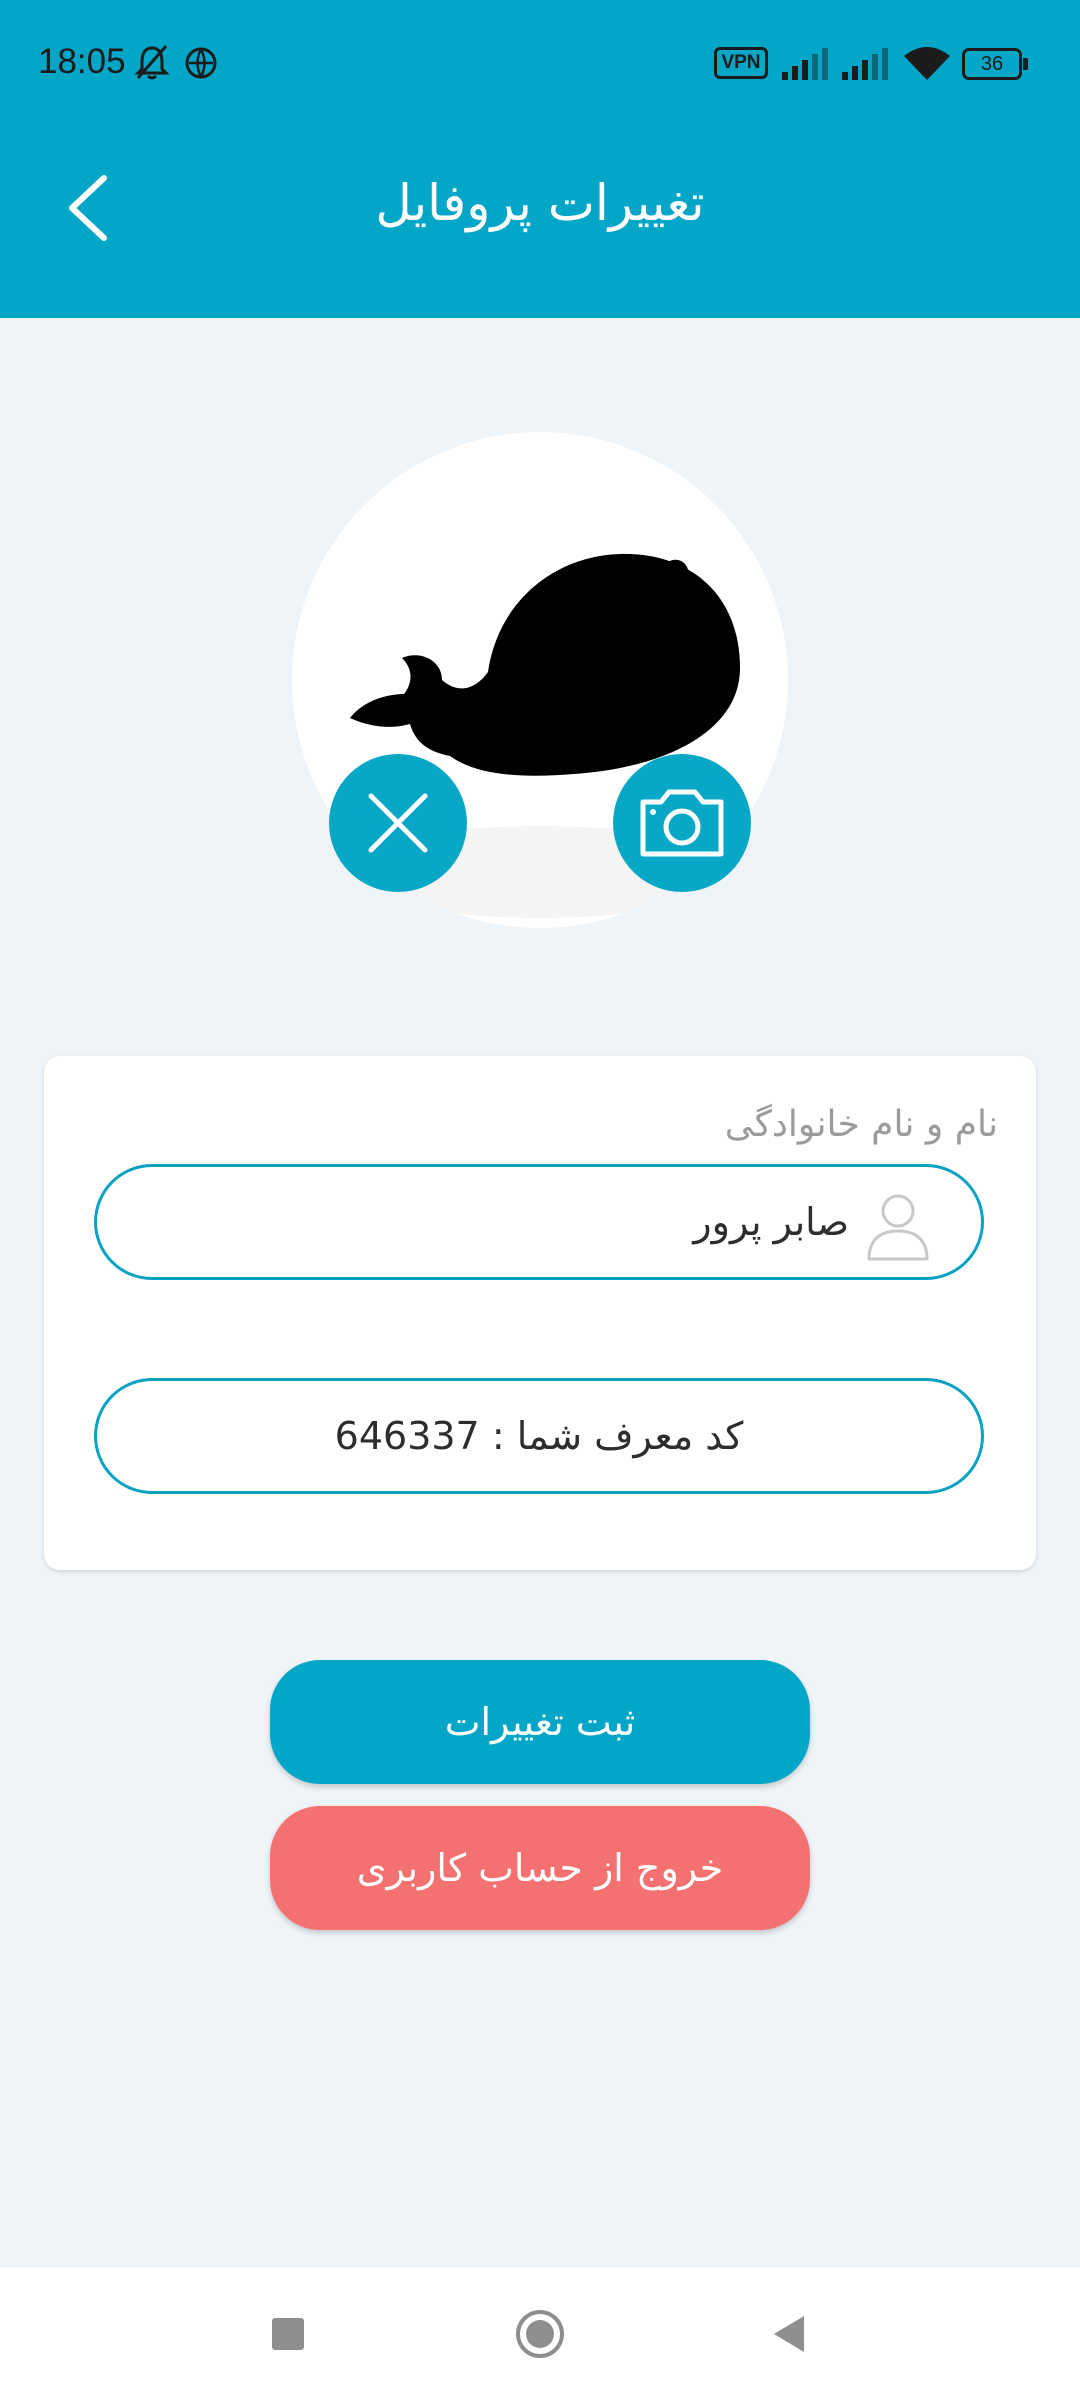 The height and width of the screenshot is (2400, 1080). What do you see at coordinates (790, 2334) in the screenshot?
I see `nav-back-button` at bounding box center [790, 2334].